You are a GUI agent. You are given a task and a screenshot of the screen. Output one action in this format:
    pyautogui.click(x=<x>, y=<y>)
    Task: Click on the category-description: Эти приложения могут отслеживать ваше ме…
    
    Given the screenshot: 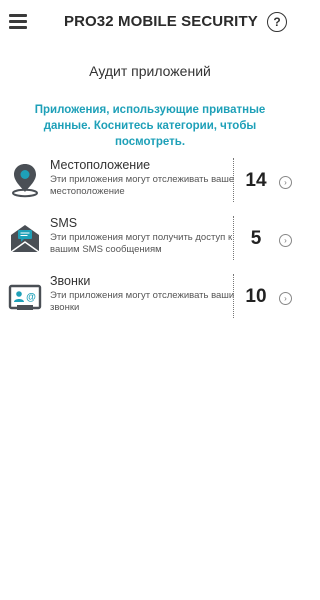 What is the action you would take?
    pyautogui.click(x=142, y=185)
    